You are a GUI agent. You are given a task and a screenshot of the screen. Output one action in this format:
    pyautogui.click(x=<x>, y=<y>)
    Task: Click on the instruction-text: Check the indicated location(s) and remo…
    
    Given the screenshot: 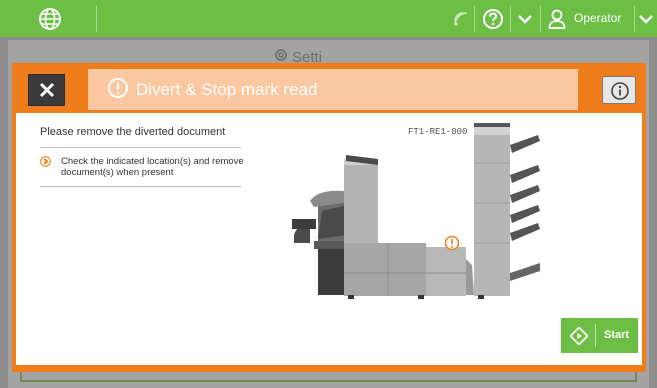 What is the action you would take?
    pyautogui.click(x=152, y=167)
    